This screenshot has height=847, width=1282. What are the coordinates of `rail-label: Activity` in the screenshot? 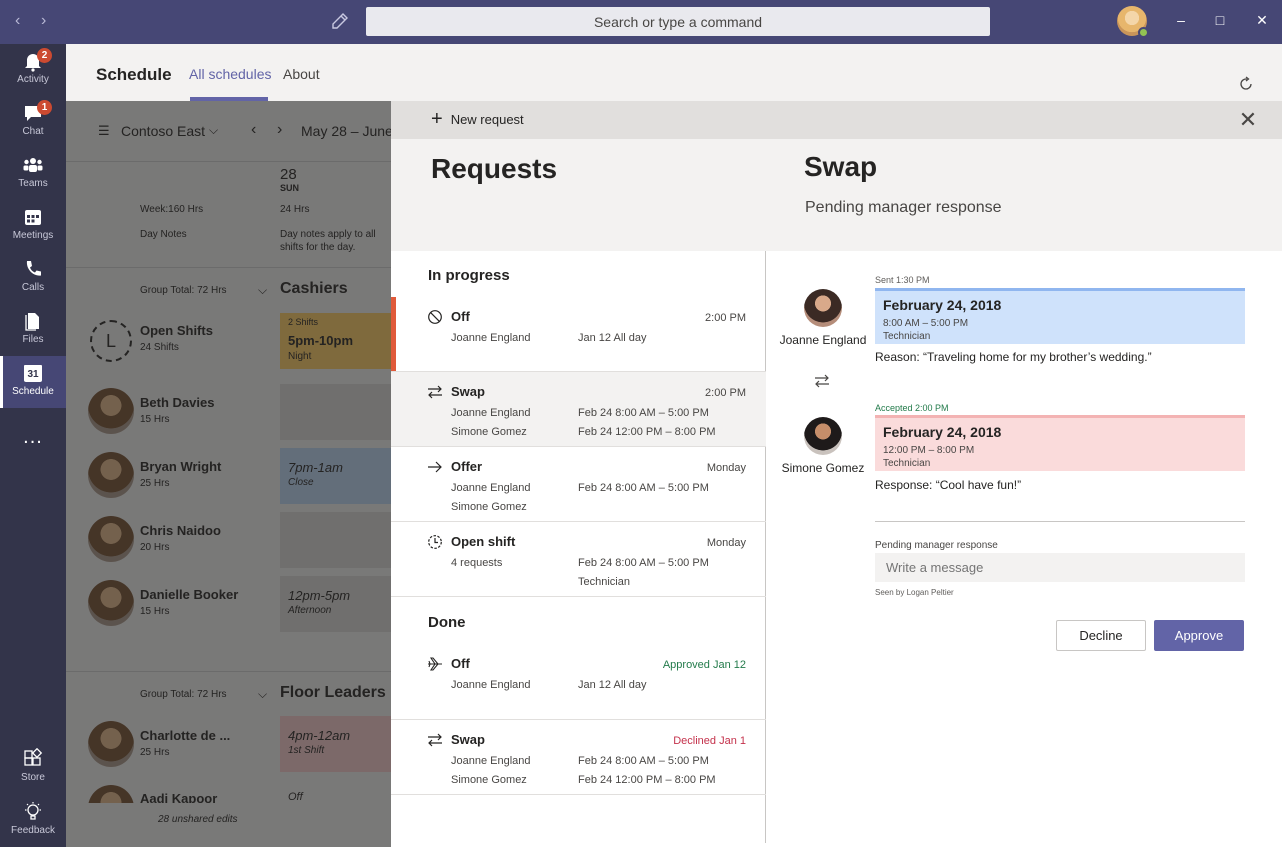 It's located at (33, 79).